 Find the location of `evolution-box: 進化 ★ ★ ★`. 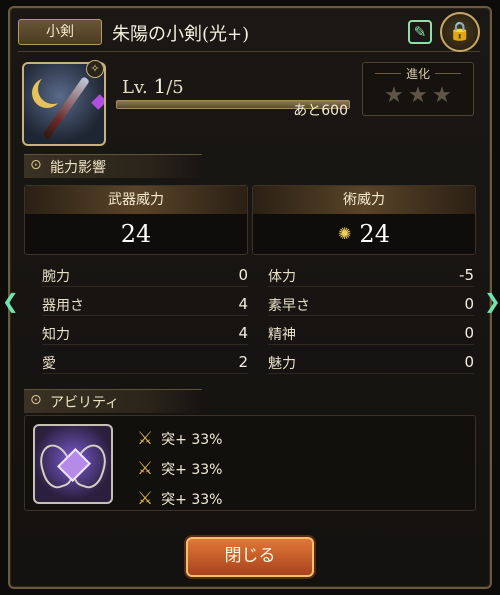

evolution-box: 進化 ★ ★ ★ is located at coordinates (418, 89).